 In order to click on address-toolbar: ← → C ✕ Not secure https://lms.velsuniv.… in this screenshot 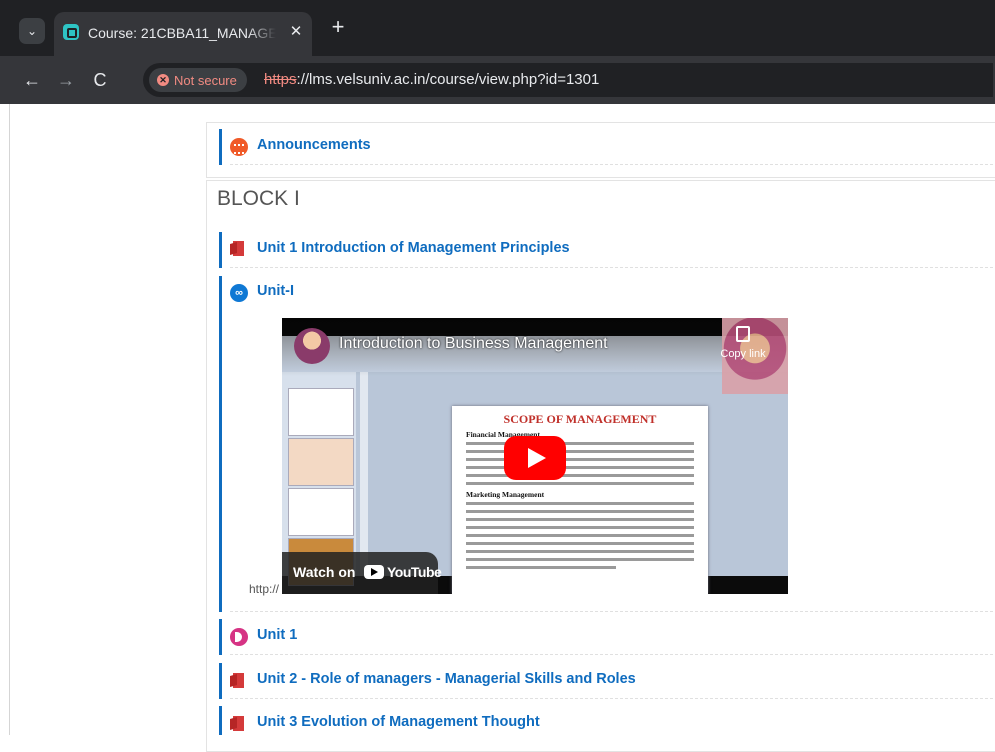, I will do `click(497, 80)`.